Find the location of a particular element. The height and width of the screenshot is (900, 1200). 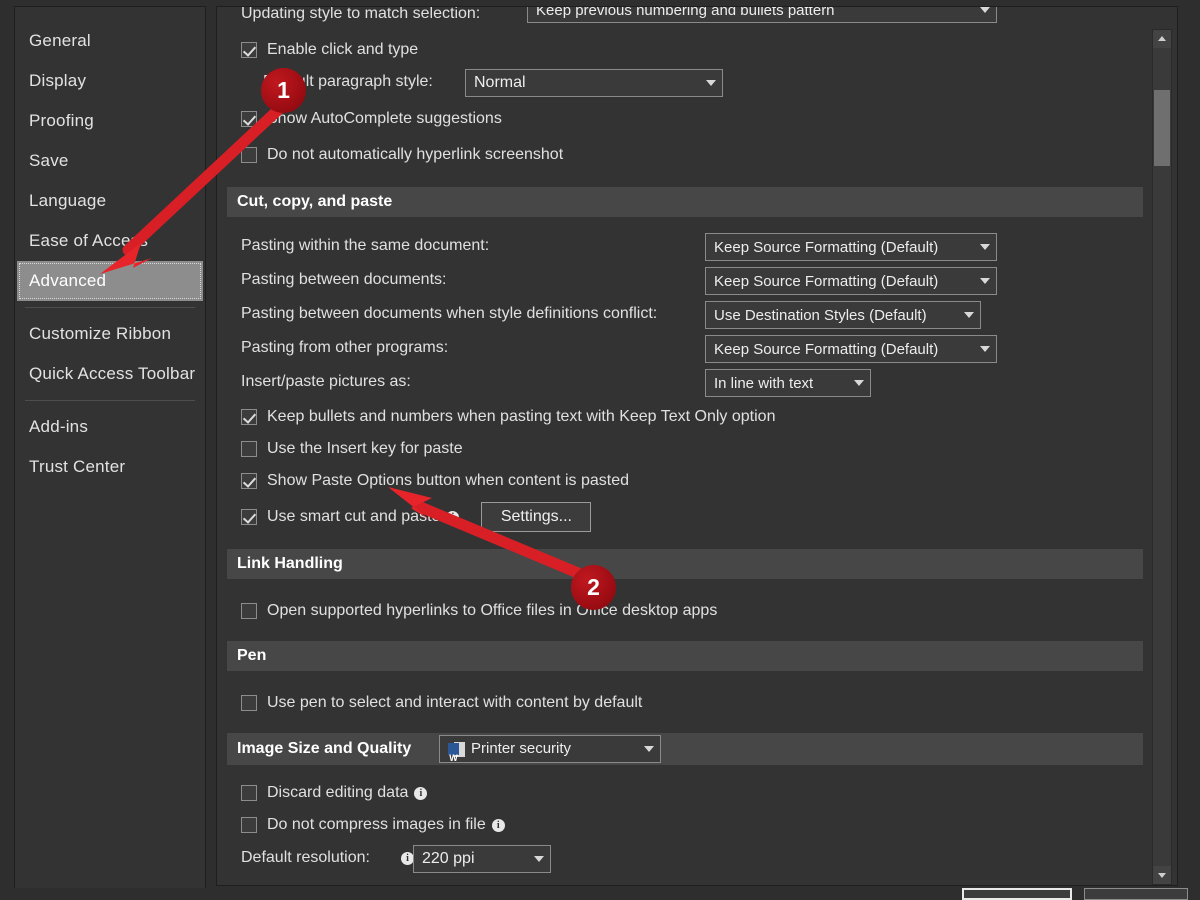

scrollbar-thumb is located at coordinates (1162, 128).